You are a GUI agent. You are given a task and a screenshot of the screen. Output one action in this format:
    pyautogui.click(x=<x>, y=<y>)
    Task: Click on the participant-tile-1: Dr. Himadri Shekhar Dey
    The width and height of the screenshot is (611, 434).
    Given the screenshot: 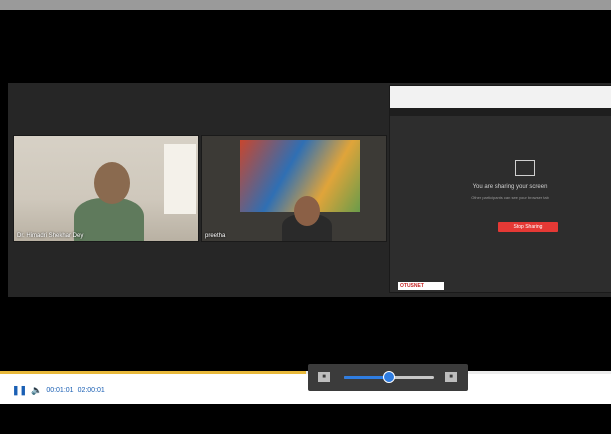 What is the action you would take?
    pyautogui.click(x=106, y=188)
    